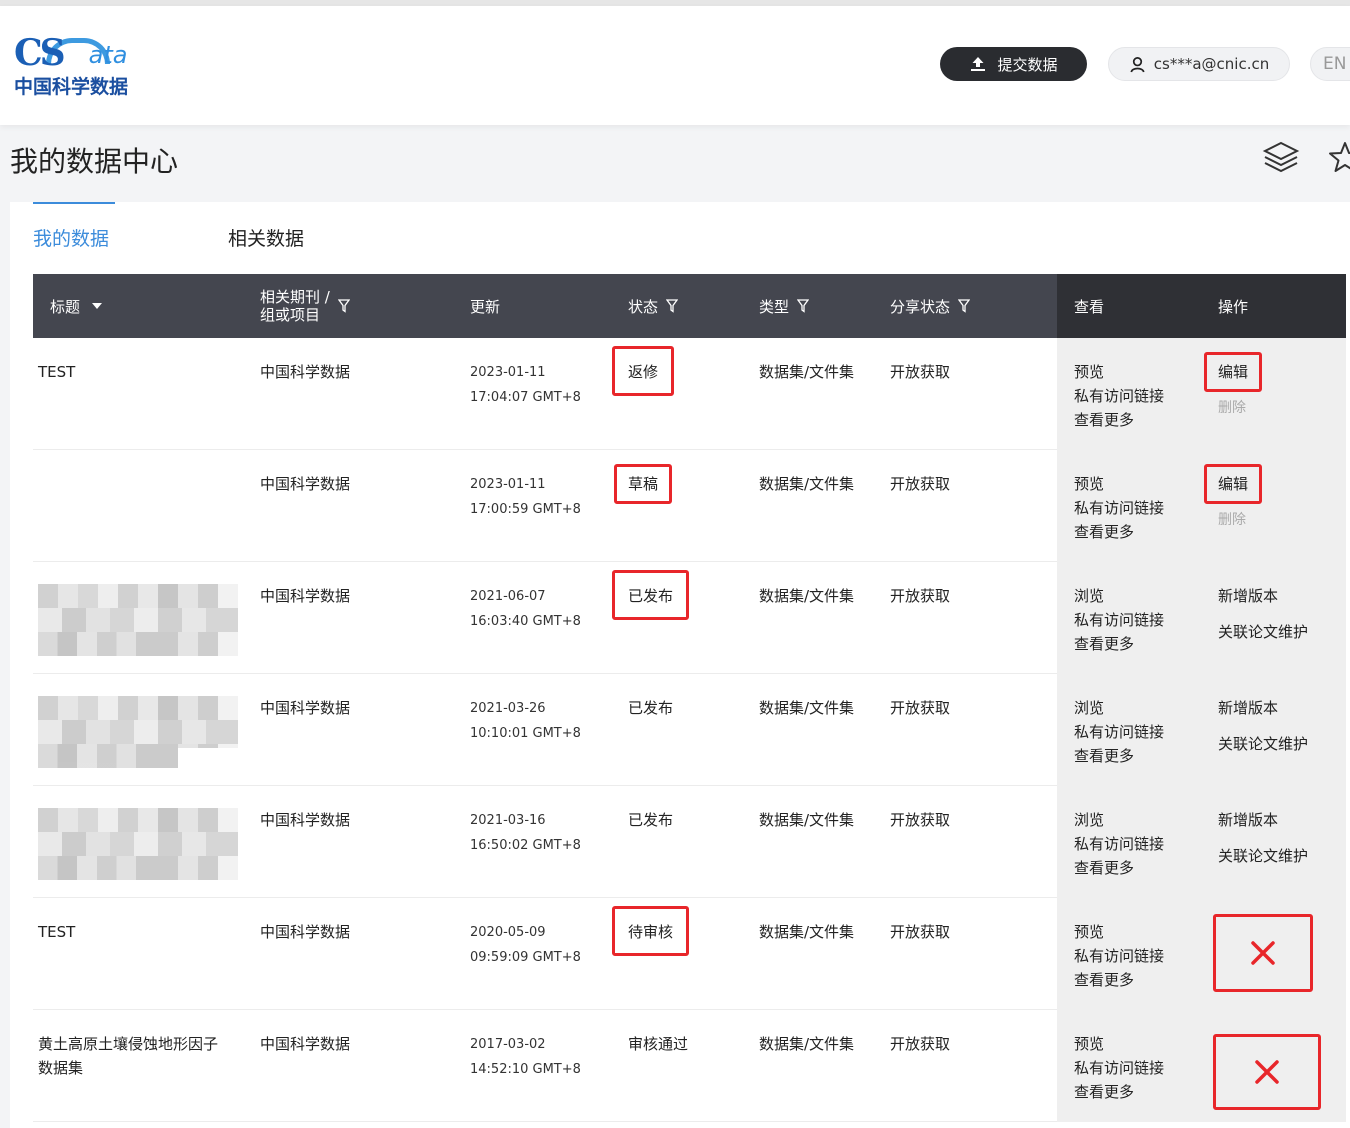  I want to click on col-status-label: 状态, so click(643, 306).